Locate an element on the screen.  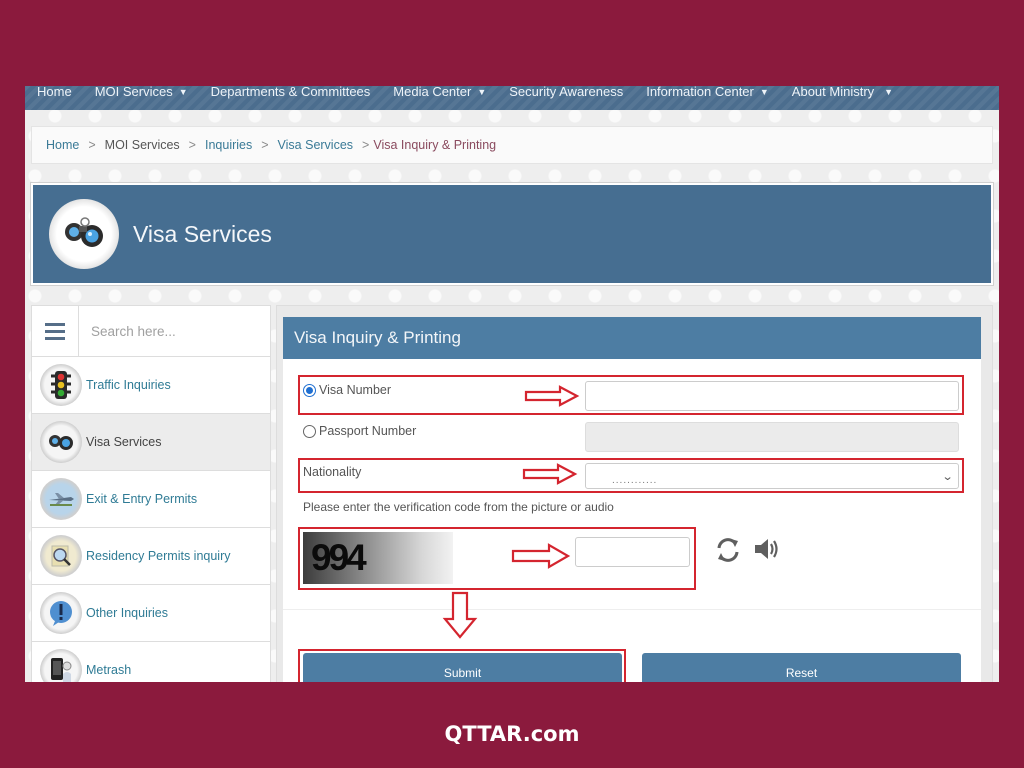
nav-label: Home is located at coordinates (54, 92).